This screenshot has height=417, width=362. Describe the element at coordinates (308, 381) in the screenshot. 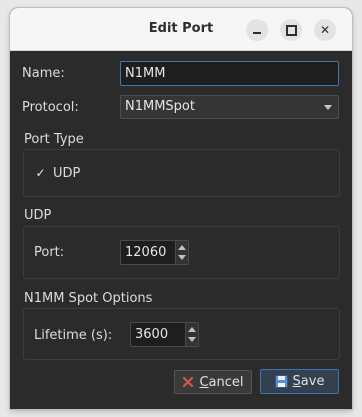

I see `save-label: Save` at that location.